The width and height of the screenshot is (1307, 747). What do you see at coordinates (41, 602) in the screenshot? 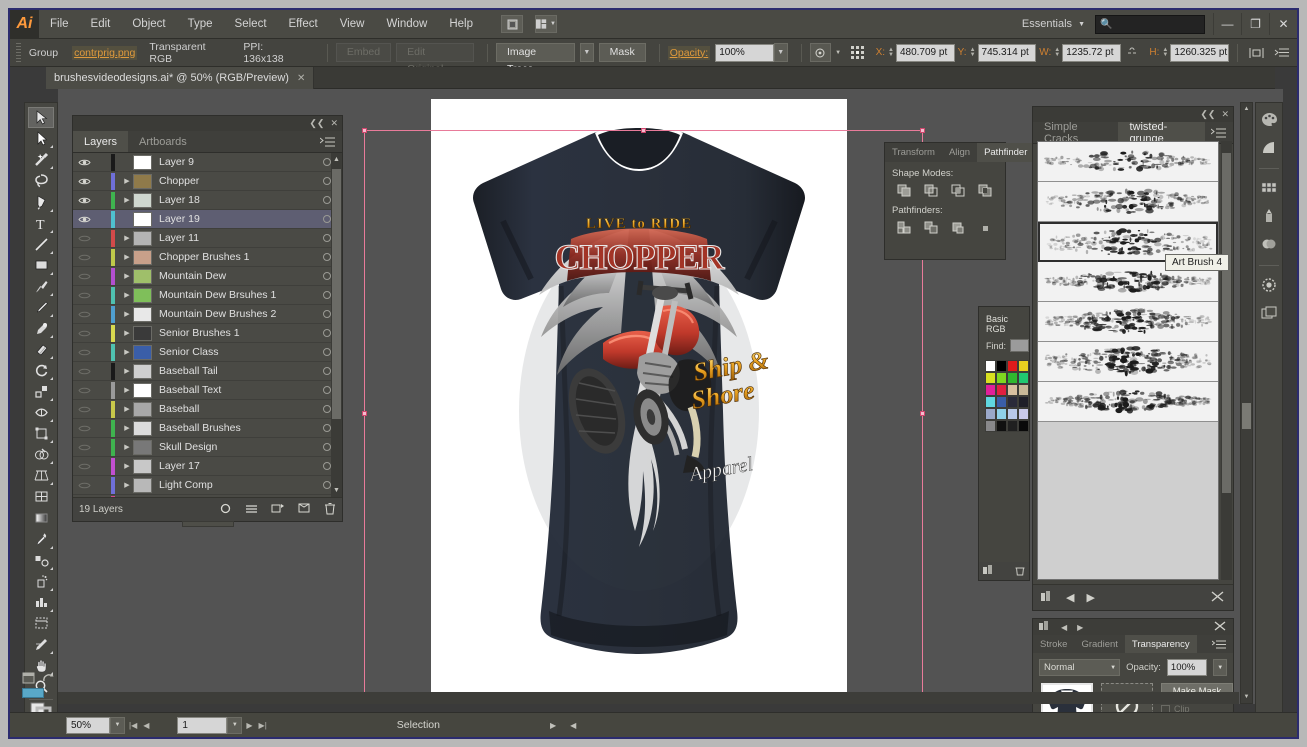
I see `column-graph-tool` at bounding box center [41, 602].